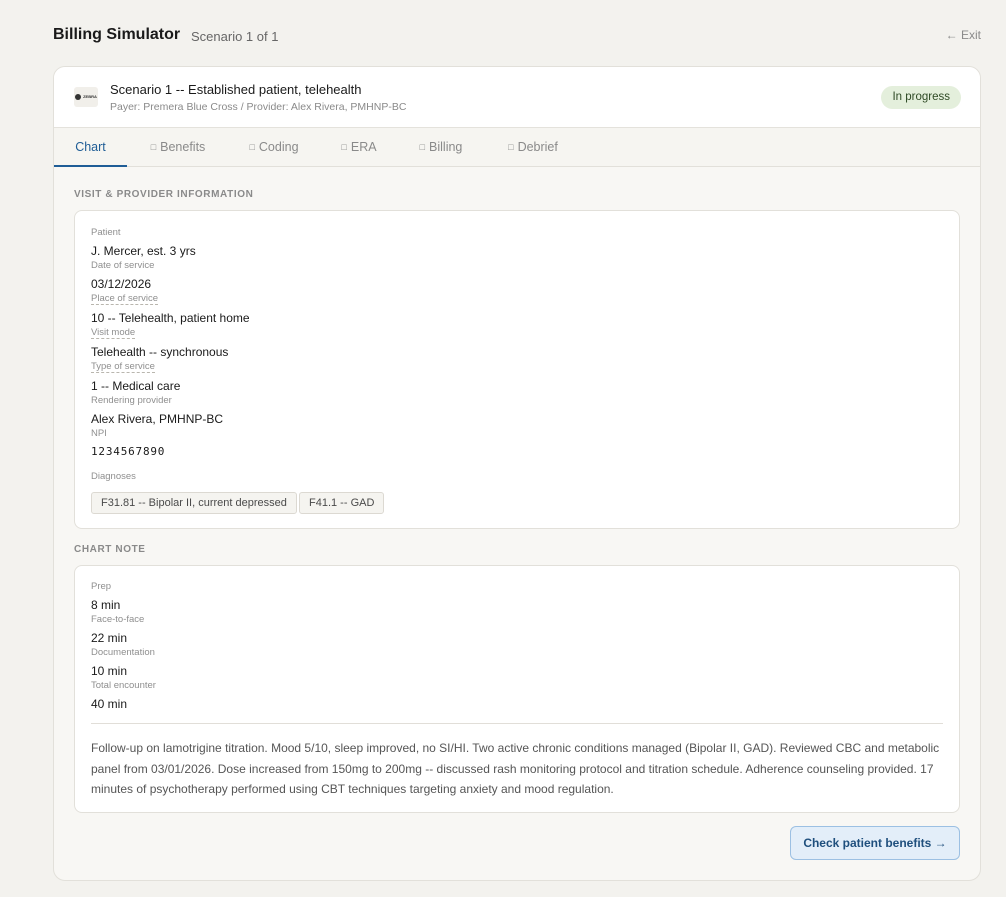 Image resolution: width=1006 pixels, height=897 pixels. Describe the element at coordinates (921, 97) in the screenshot. I see `status-badge: In progress` at that location.